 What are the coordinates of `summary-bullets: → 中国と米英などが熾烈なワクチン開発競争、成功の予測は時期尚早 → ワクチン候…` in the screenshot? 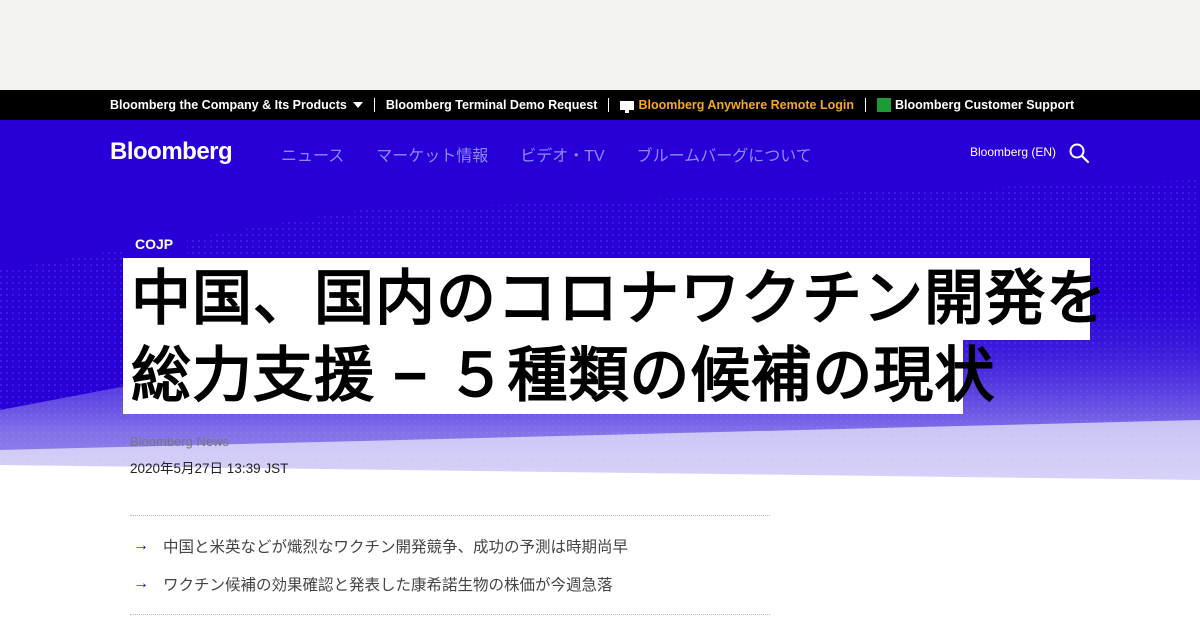 It's located at (380, 574).